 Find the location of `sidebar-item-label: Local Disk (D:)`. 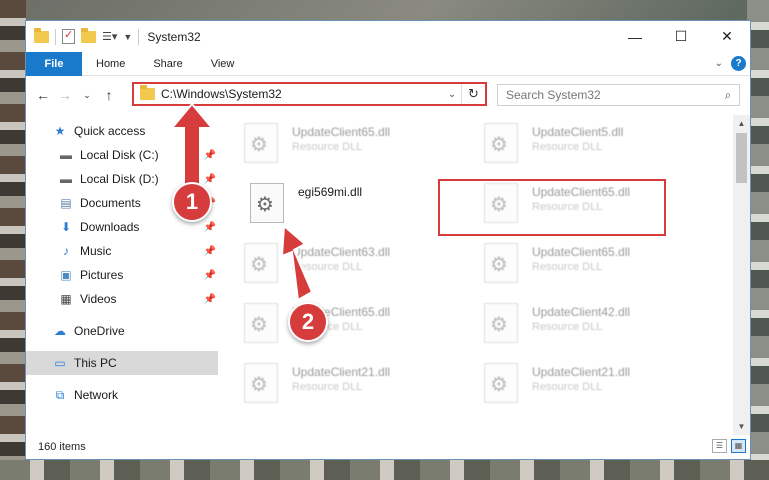

sidebar-item-label: Local Disk (D:) is located at coordinates (119, 179).